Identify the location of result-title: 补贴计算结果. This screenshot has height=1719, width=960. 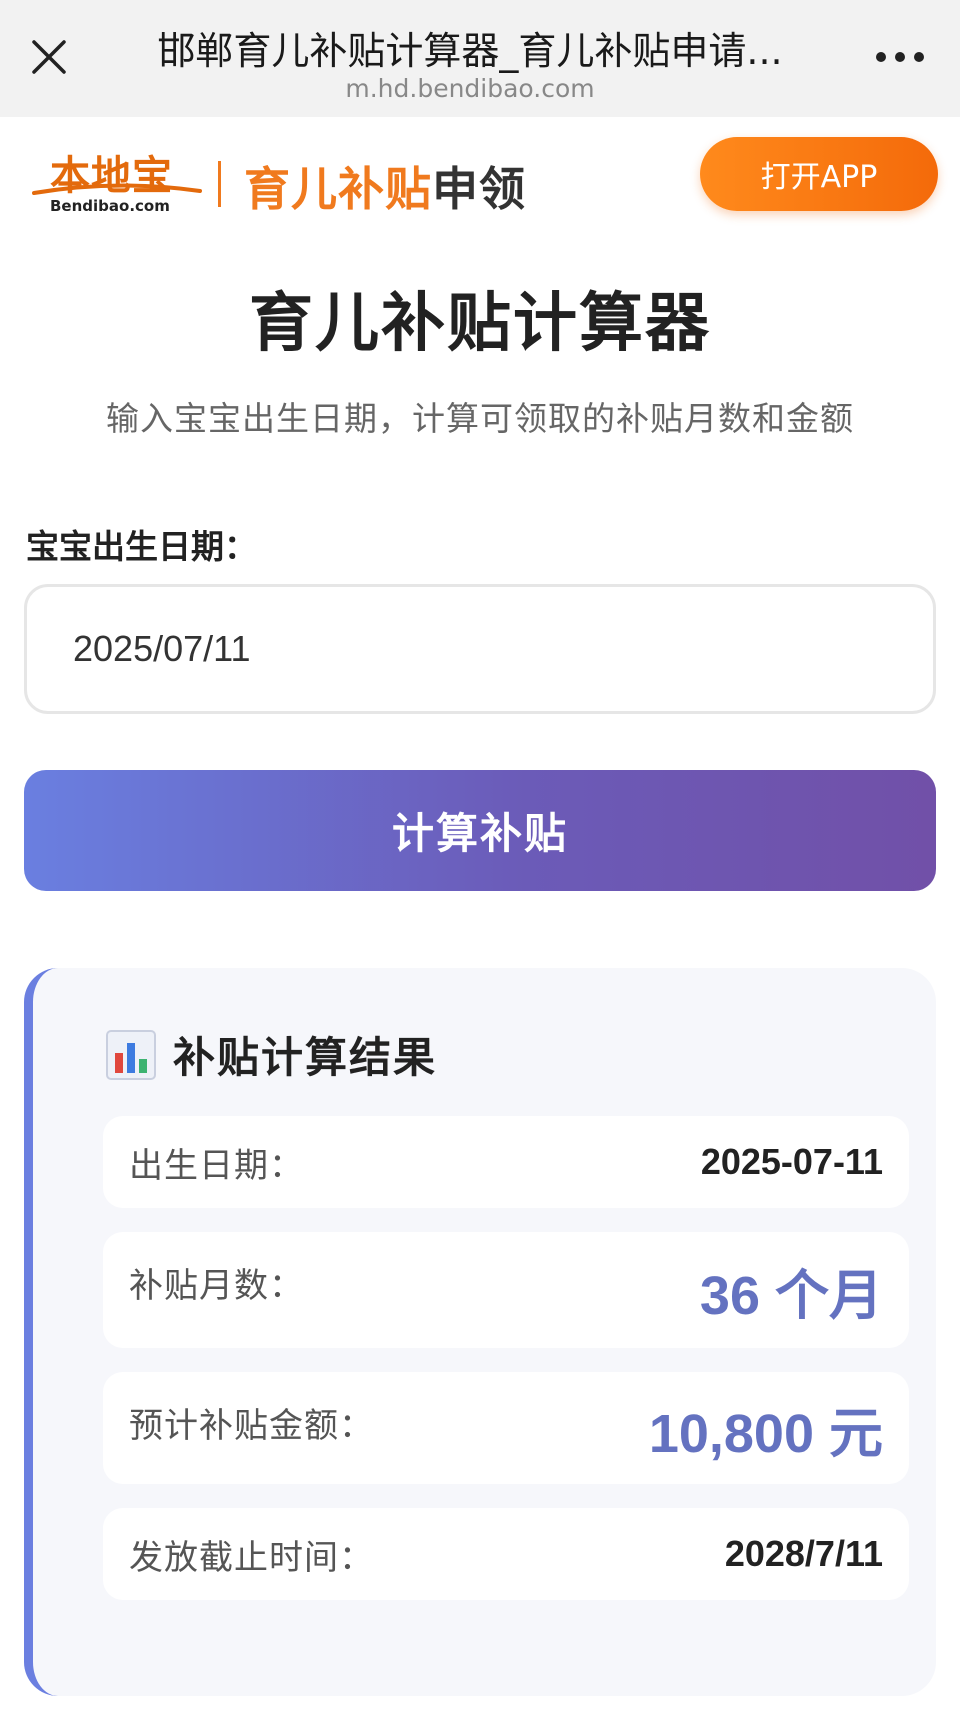
(305, 1057).